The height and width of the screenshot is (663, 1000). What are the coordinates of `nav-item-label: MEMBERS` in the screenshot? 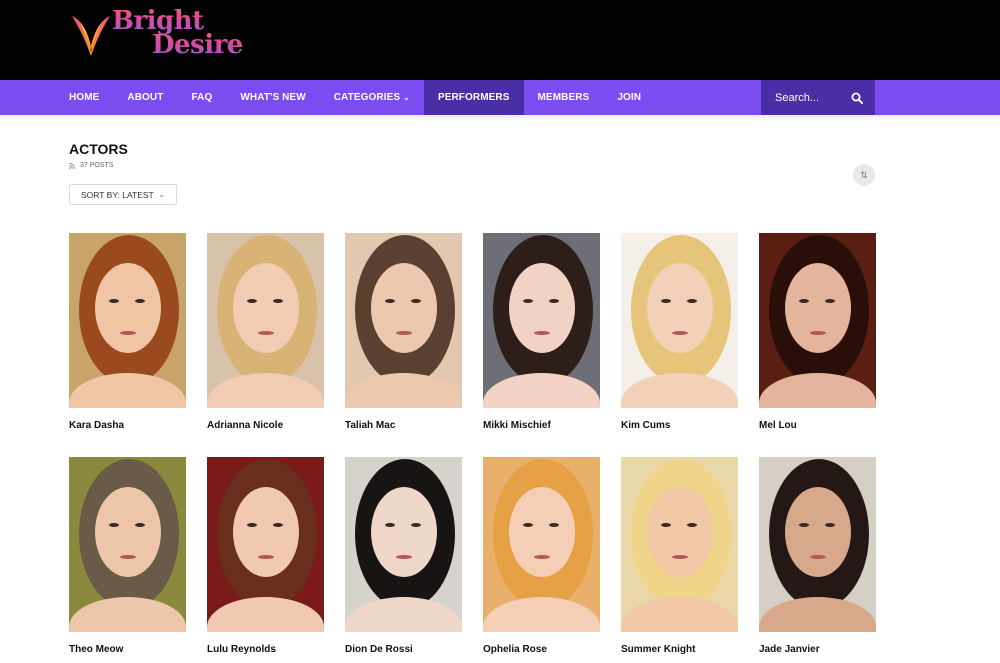 It's located at (563, 97).